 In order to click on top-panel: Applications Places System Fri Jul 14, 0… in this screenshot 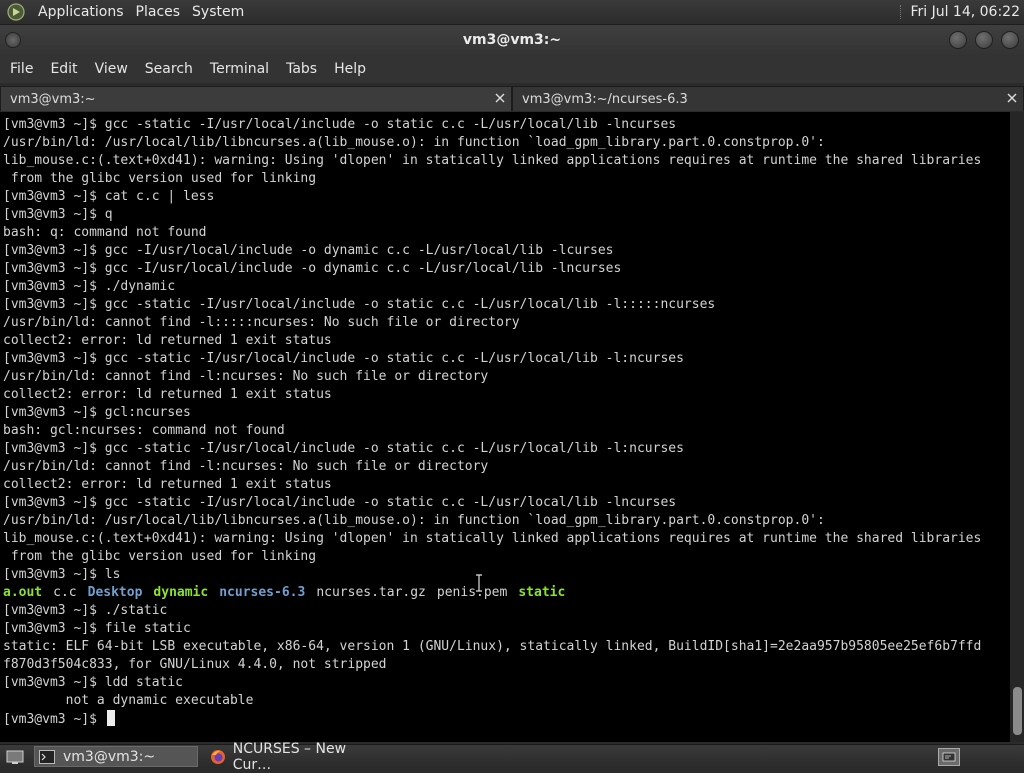, I will do `click(512, 12)`.